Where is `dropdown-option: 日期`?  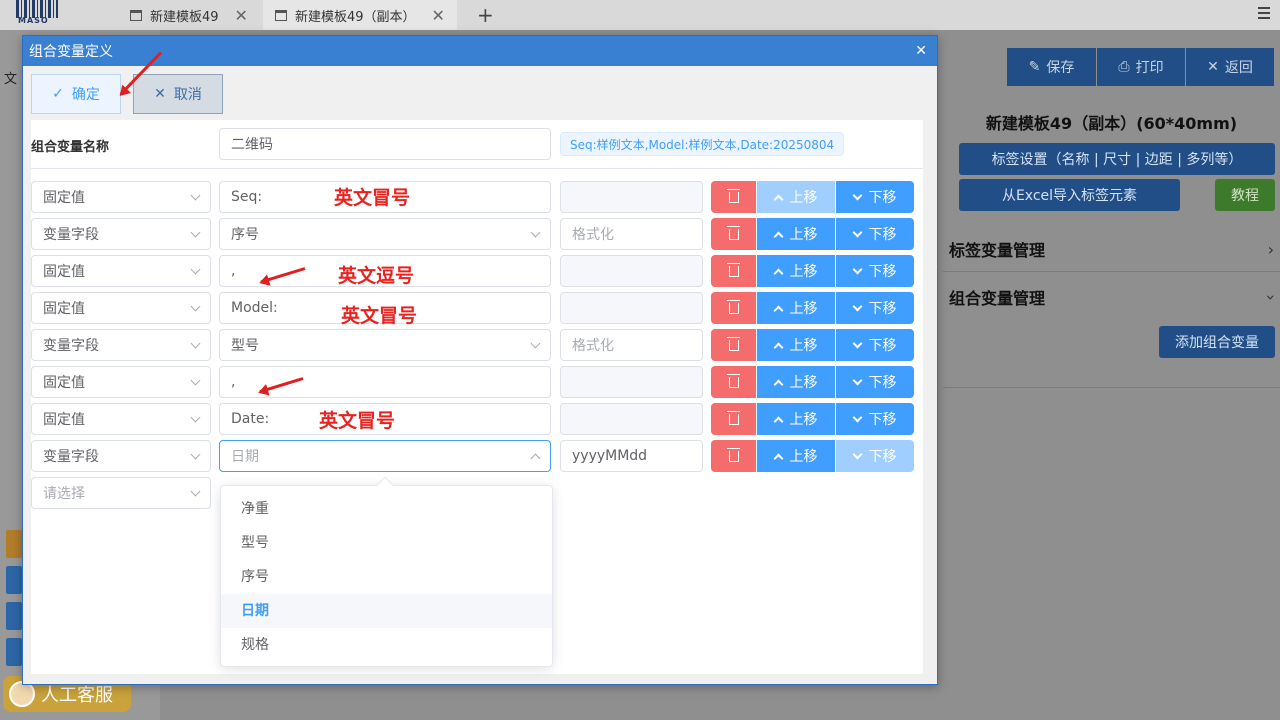 dropdown-option: 日期 is located at coordinates (386, 611).